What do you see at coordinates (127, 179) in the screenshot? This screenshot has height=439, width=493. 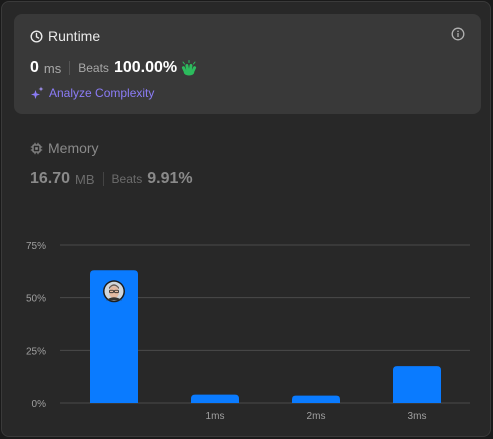 I see `memory-beats-label: Beats` at bounding box center [127, 179].